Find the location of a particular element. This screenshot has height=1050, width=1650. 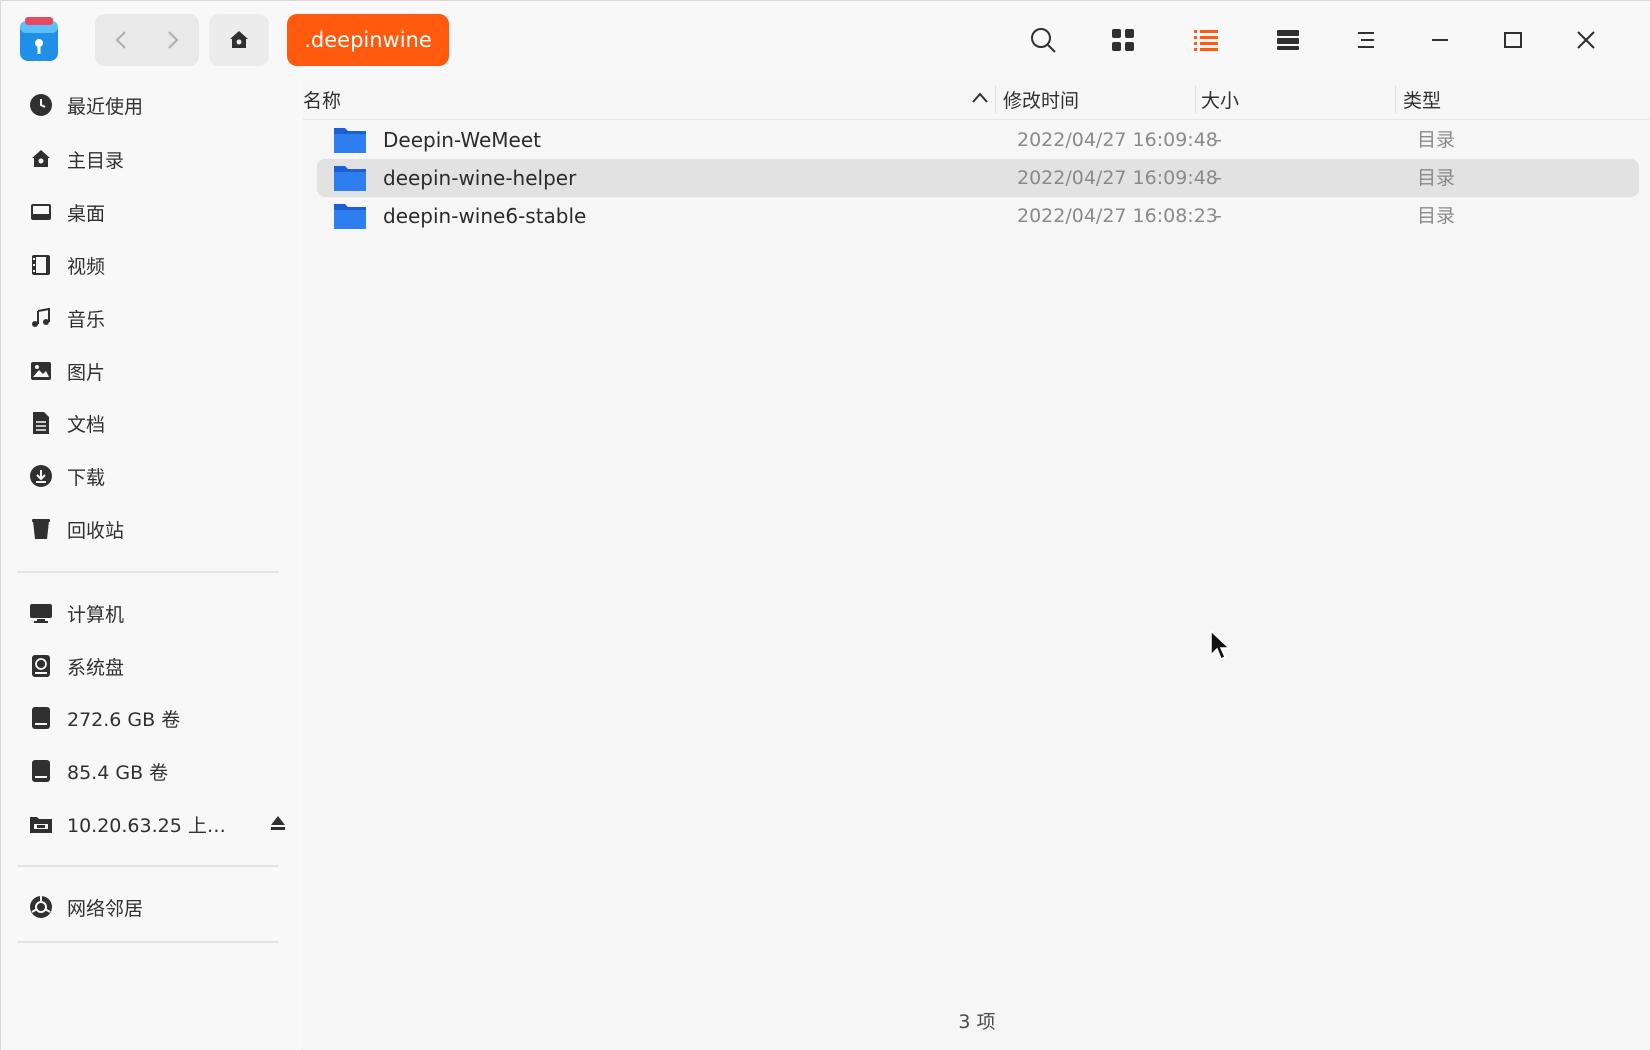

trash-icon is located at coordinates (41, 529).